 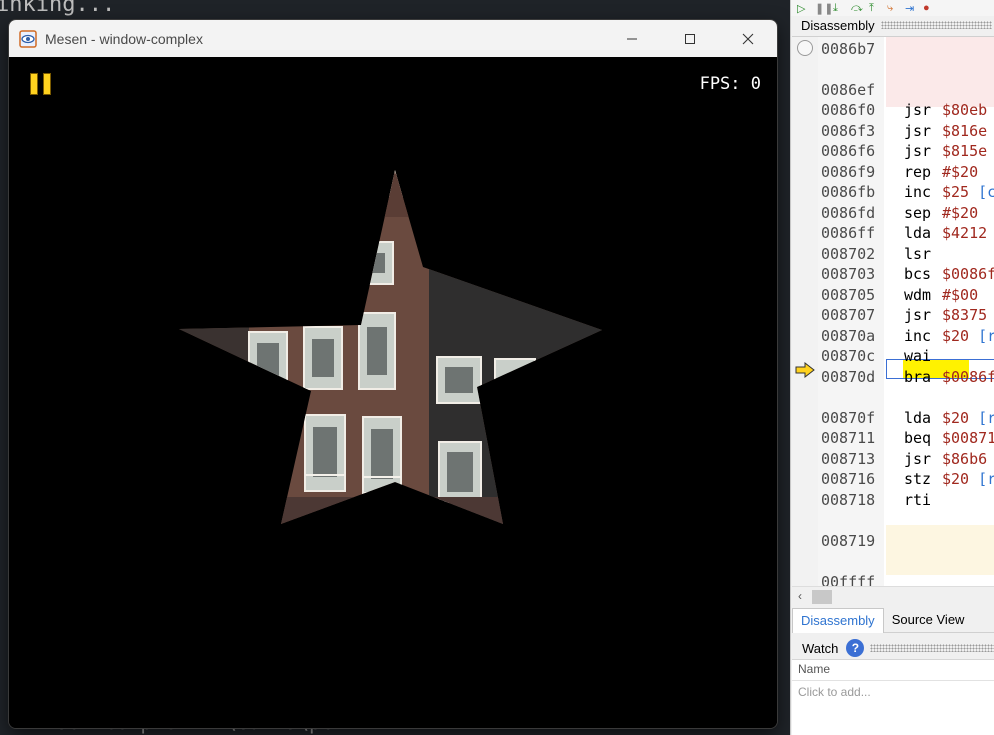 I want to click on disassembly-row: 008707 jsr $8375, so click(x=893, y=315).